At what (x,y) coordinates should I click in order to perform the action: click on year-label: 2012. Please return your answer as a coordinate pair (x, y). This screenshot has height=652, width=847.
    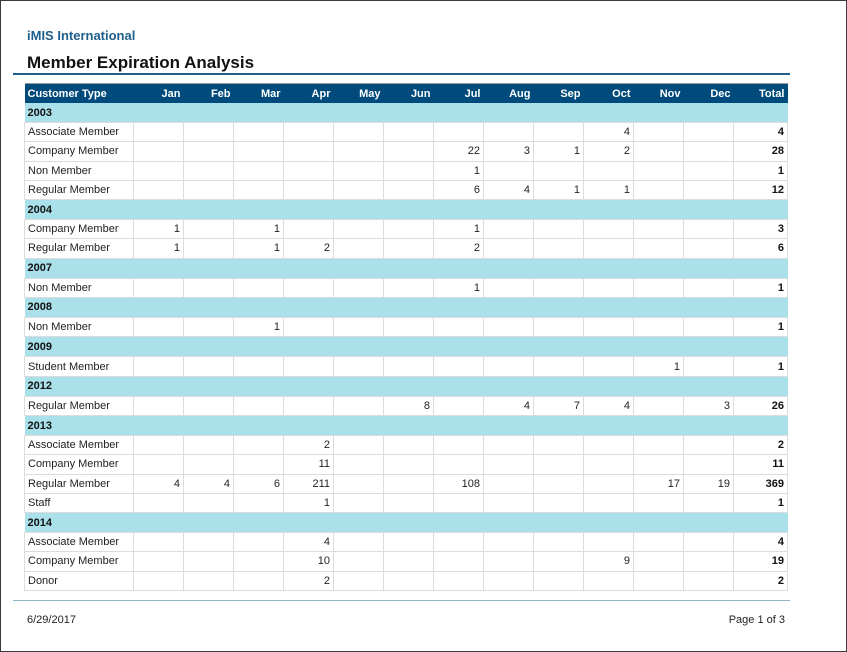
    Looking at the image, I should click on (406, 386).